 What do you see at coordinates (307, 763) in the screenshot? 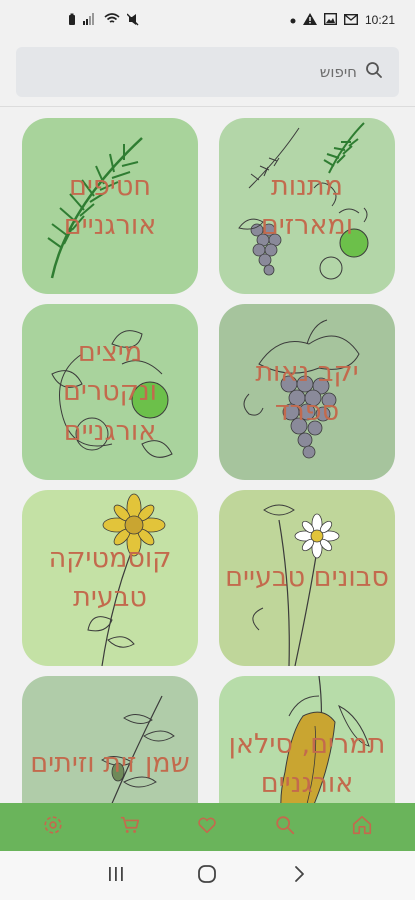
I see `category-label: תמרים, סילאן אורגניים` at bounding box center [307, 763].